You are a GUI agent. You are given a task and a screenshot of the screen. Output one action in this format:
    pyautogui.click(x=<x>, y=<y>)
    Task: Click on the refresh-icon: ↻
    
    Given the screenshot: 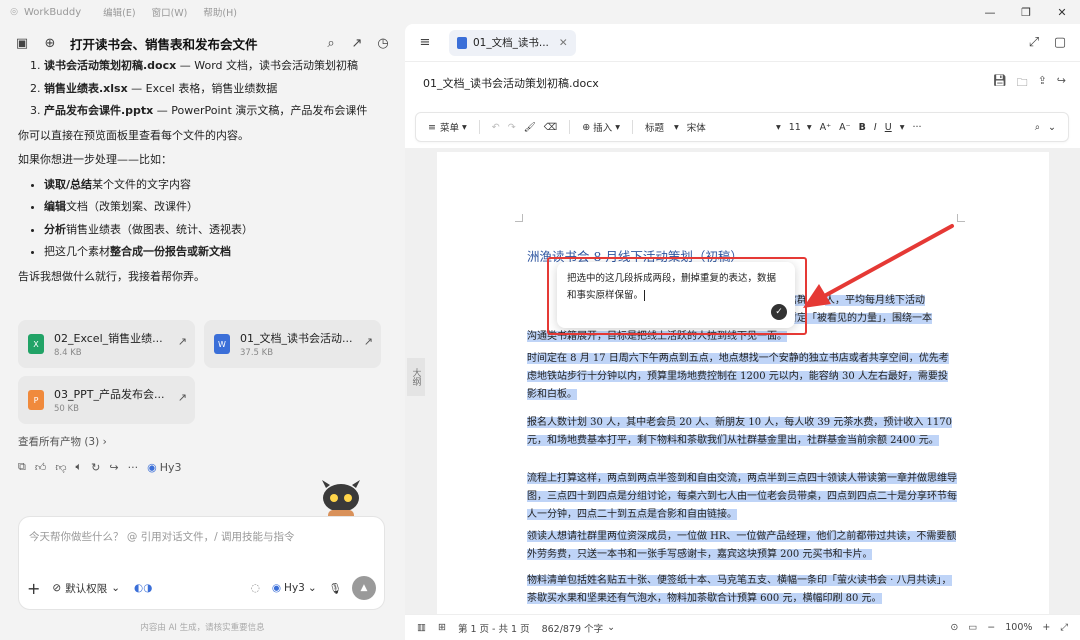 What is the action you would take?
    pyautogui.click(x=95, y=467)
    